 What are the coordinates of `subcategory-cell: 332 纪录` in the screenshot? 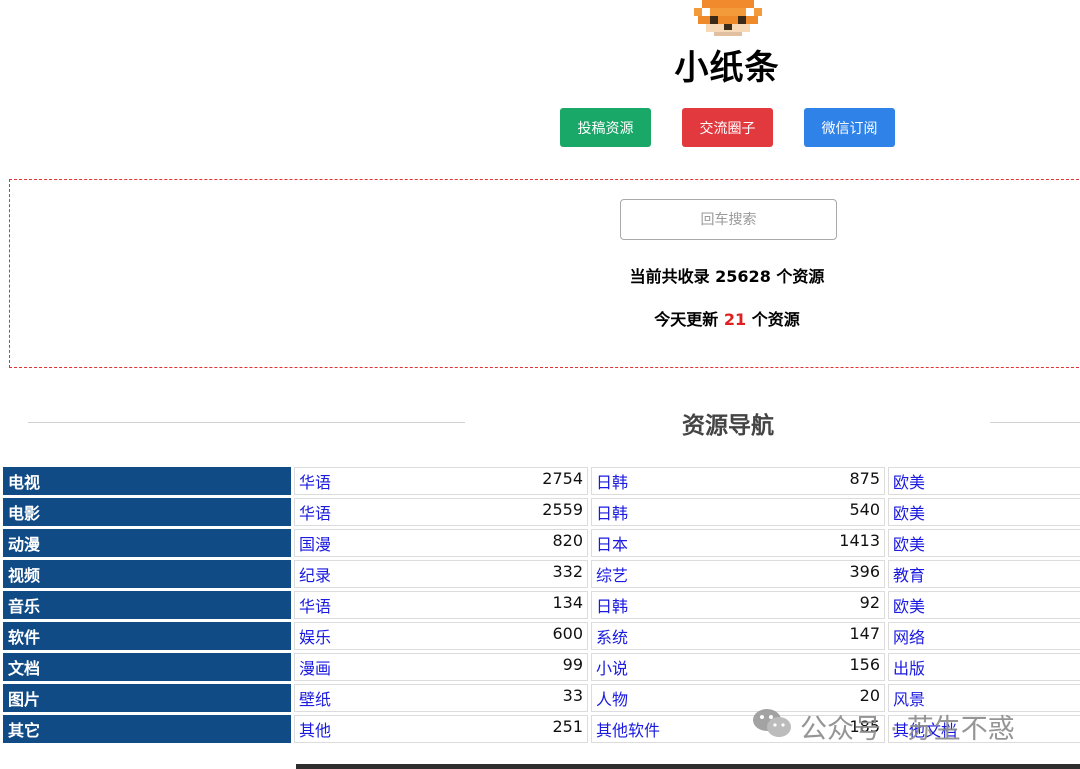 It's located at (441, 574).